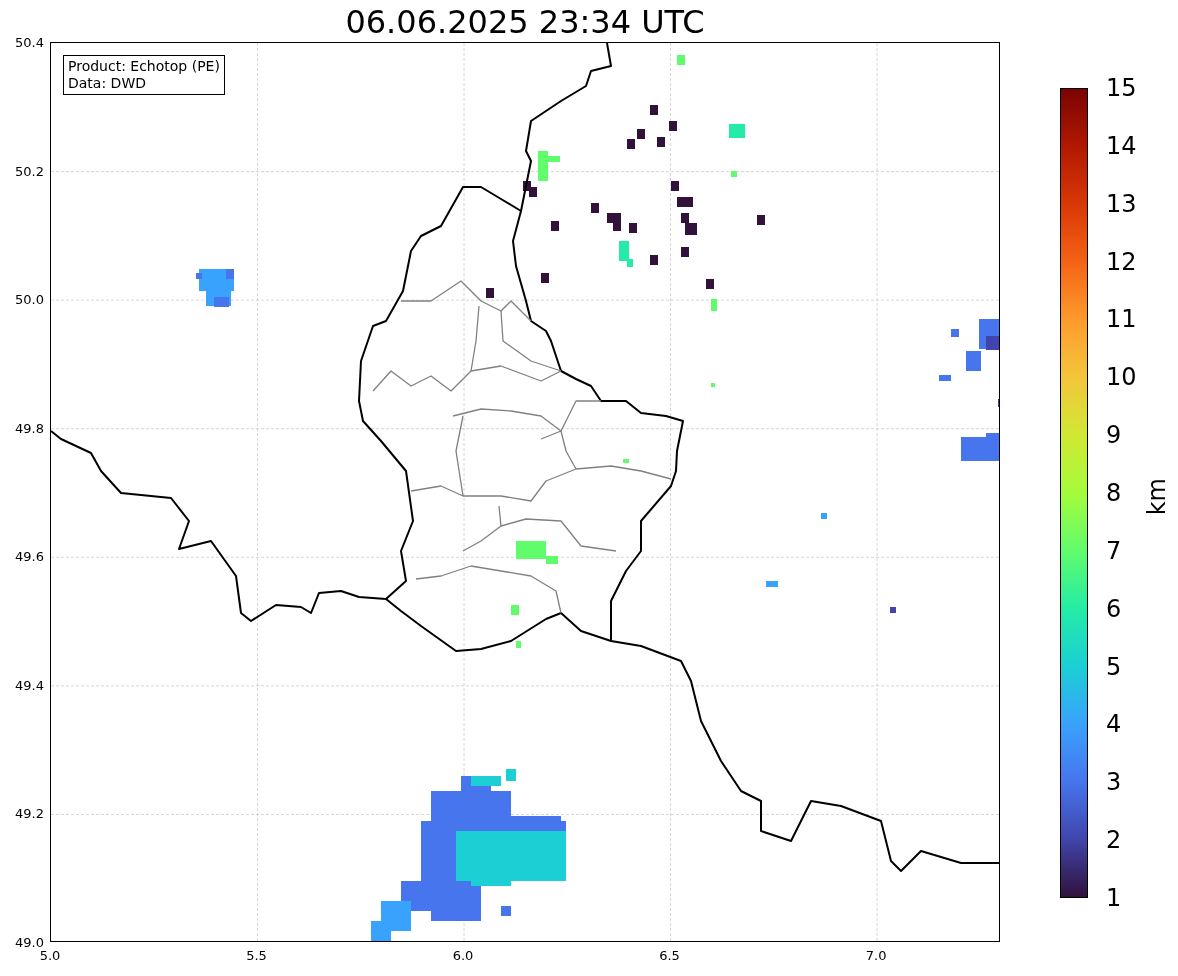 This screenshot has height=976, width=1178. Describe the element at coordinates (1157, 497) in the screenshot. I see `colorbar-label: km` at that location.